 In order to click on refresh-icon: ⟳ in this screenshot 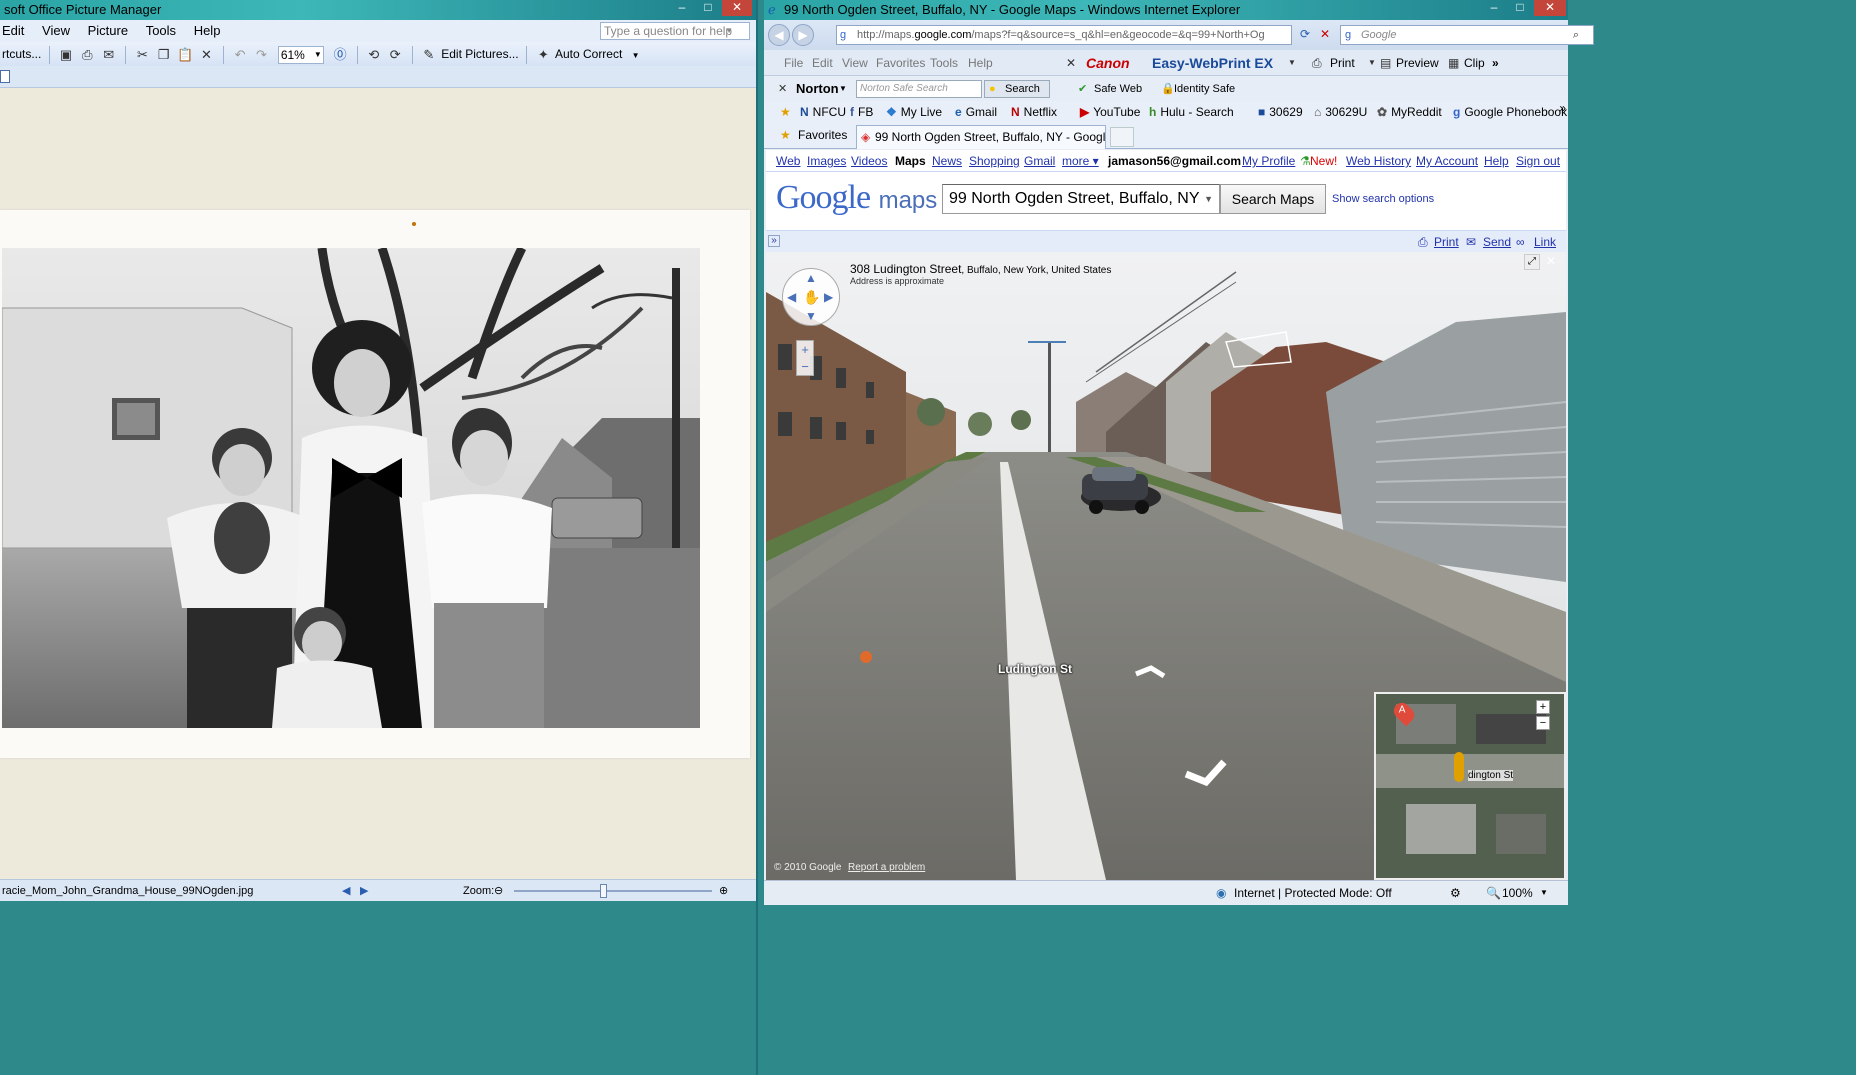, I will do `click(1305, 34)`.